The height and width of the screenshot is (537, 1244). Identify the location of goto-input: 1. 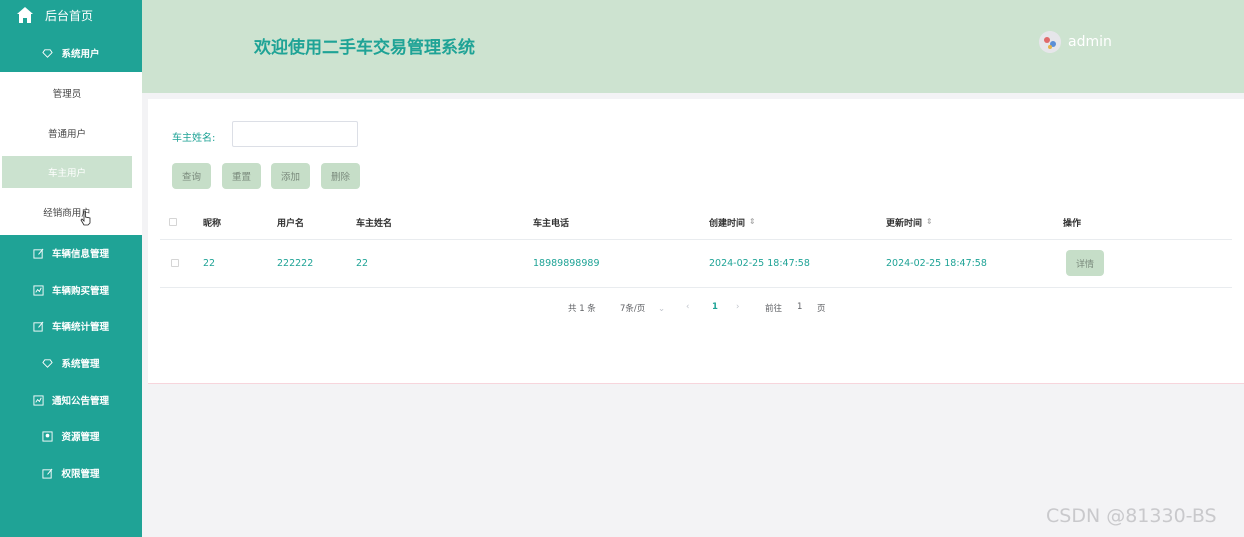
(799, 307).